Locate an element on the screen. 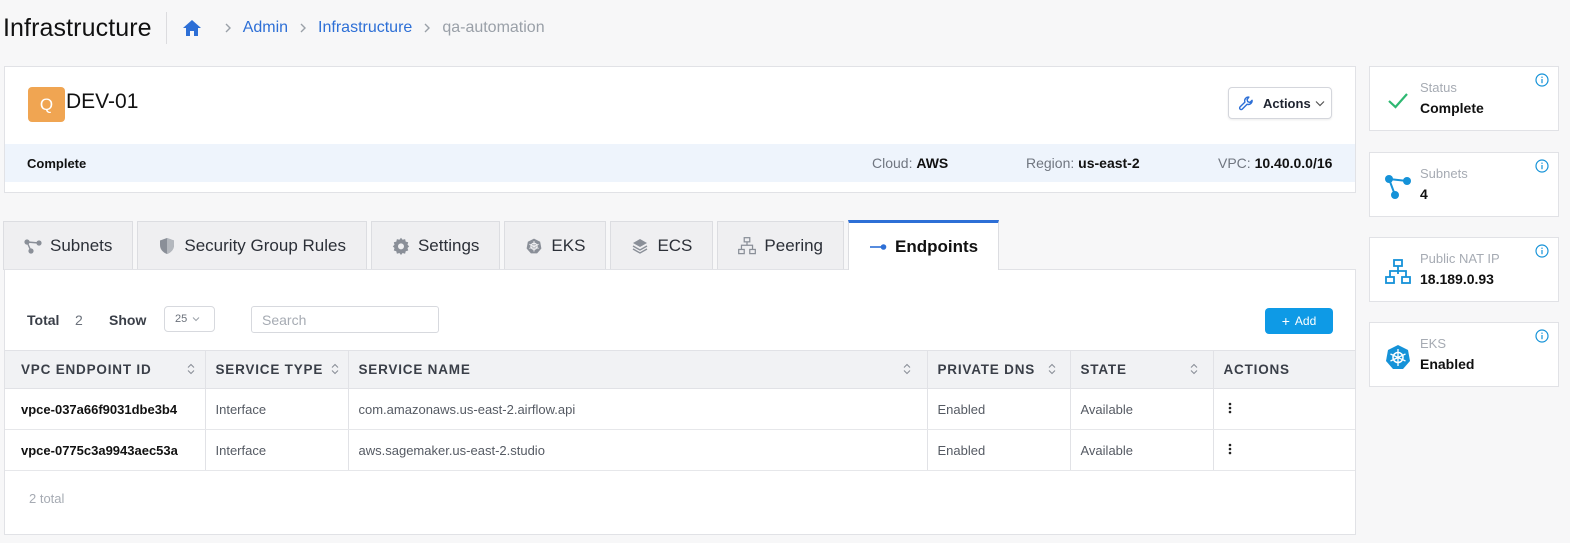 This screenshot has height=543, width=1570. cell-service-type: Interface is located at coordinates (277, 409).